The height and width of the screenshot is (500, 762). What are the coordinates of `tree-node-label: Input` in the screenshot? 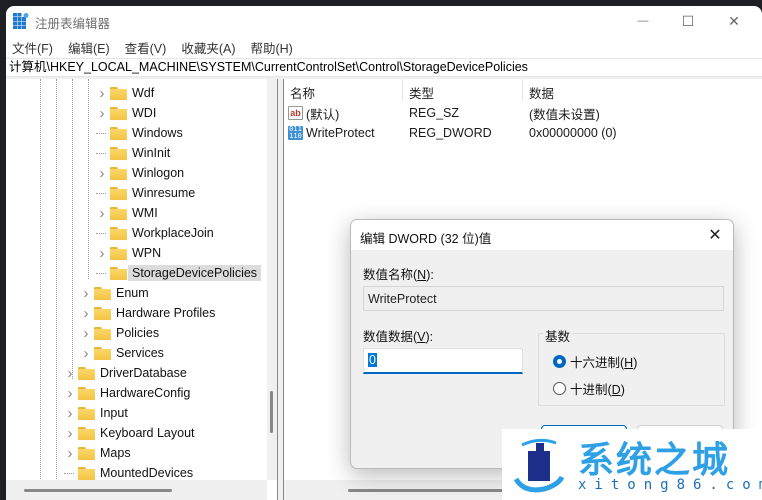 It's located at (114, 413).